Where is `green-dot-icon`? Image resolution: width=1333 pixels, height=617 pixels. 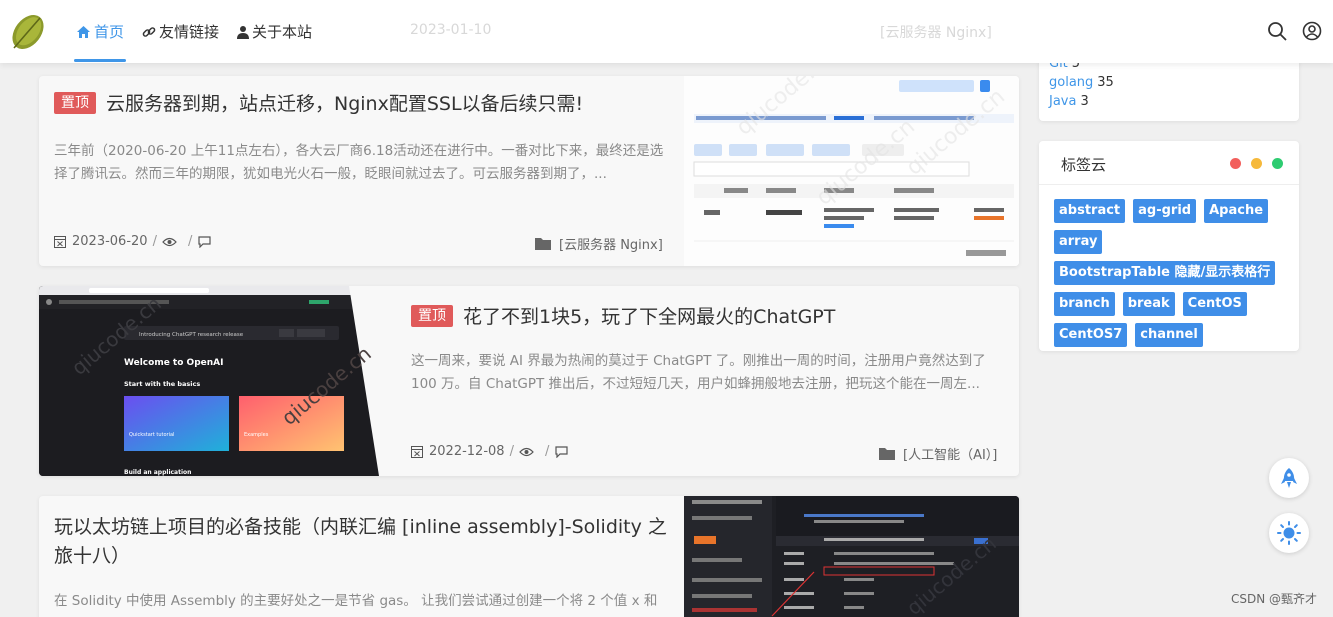 green-dot-icon is located at coordinates (1277, 163).